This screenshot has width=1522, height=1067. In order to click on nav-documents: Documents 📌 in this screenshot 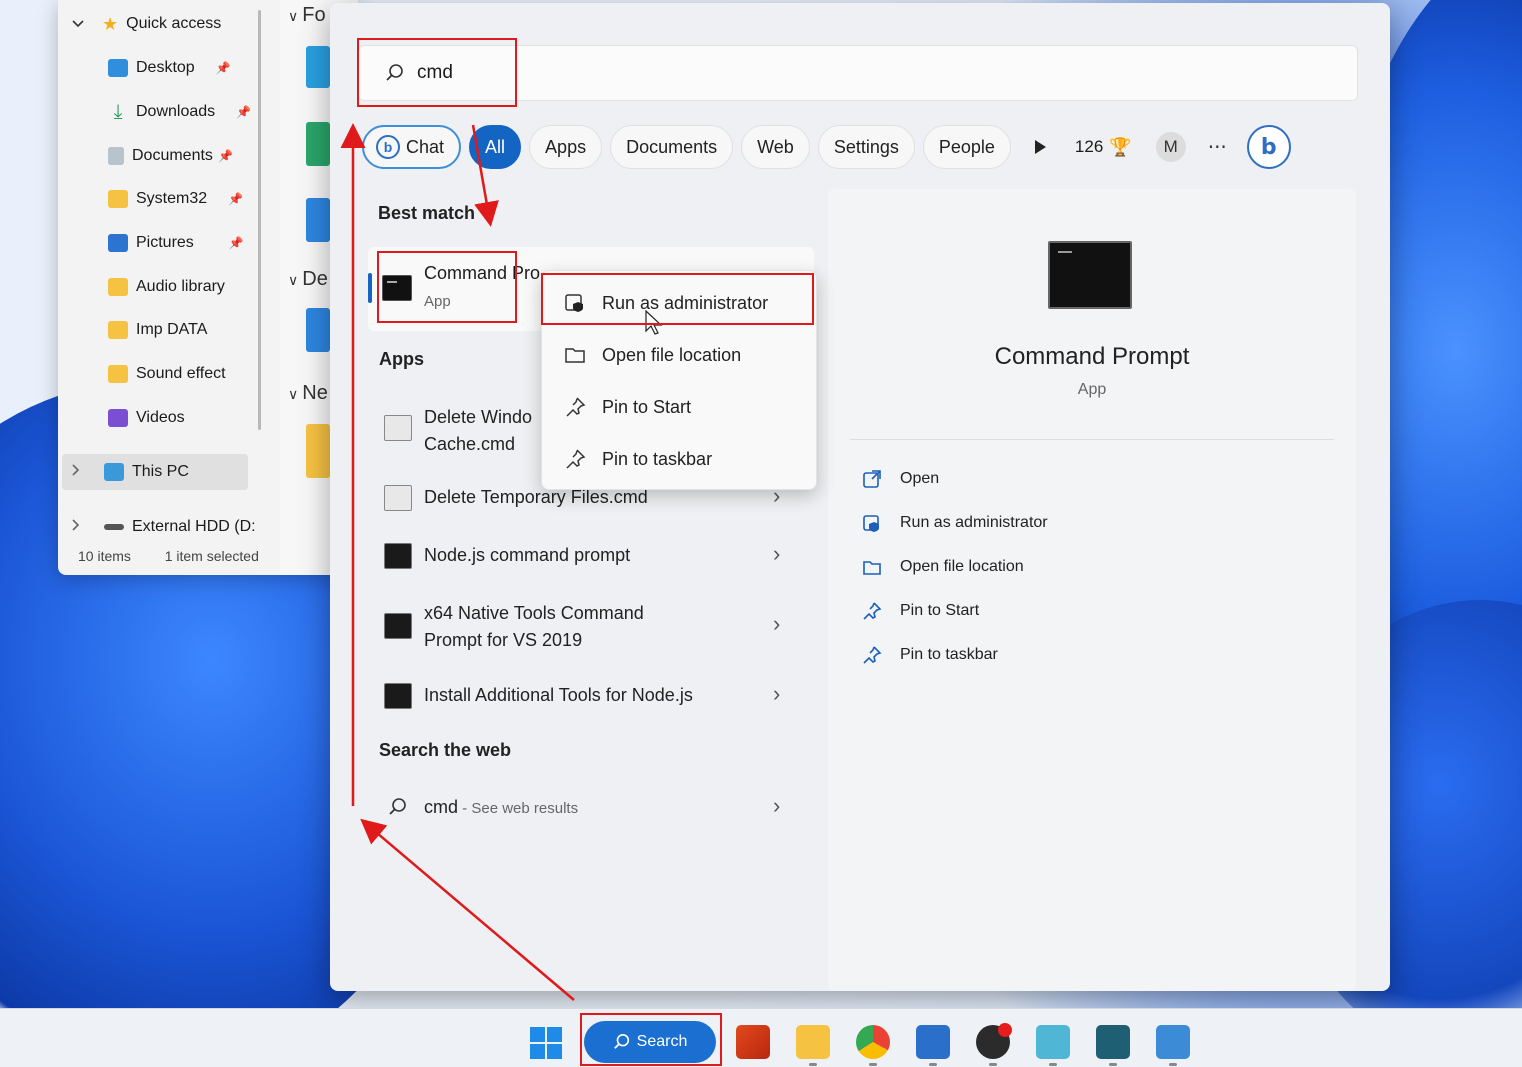, I will do `click(170, 156)`.